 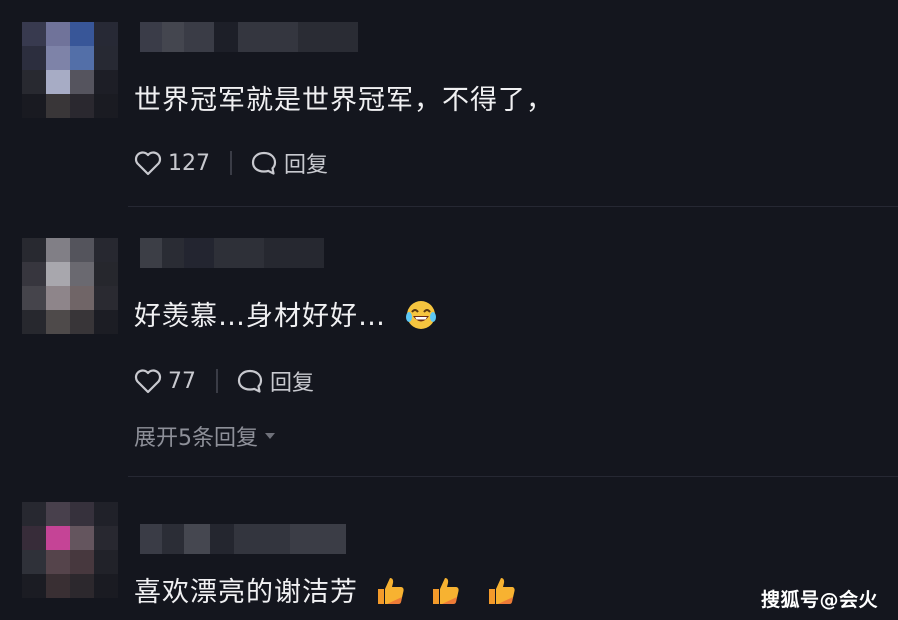 What do you see at coordinates (270, 436) in the screenshot?
I see `chevron-down-icon` at bounding box center [270, 436].